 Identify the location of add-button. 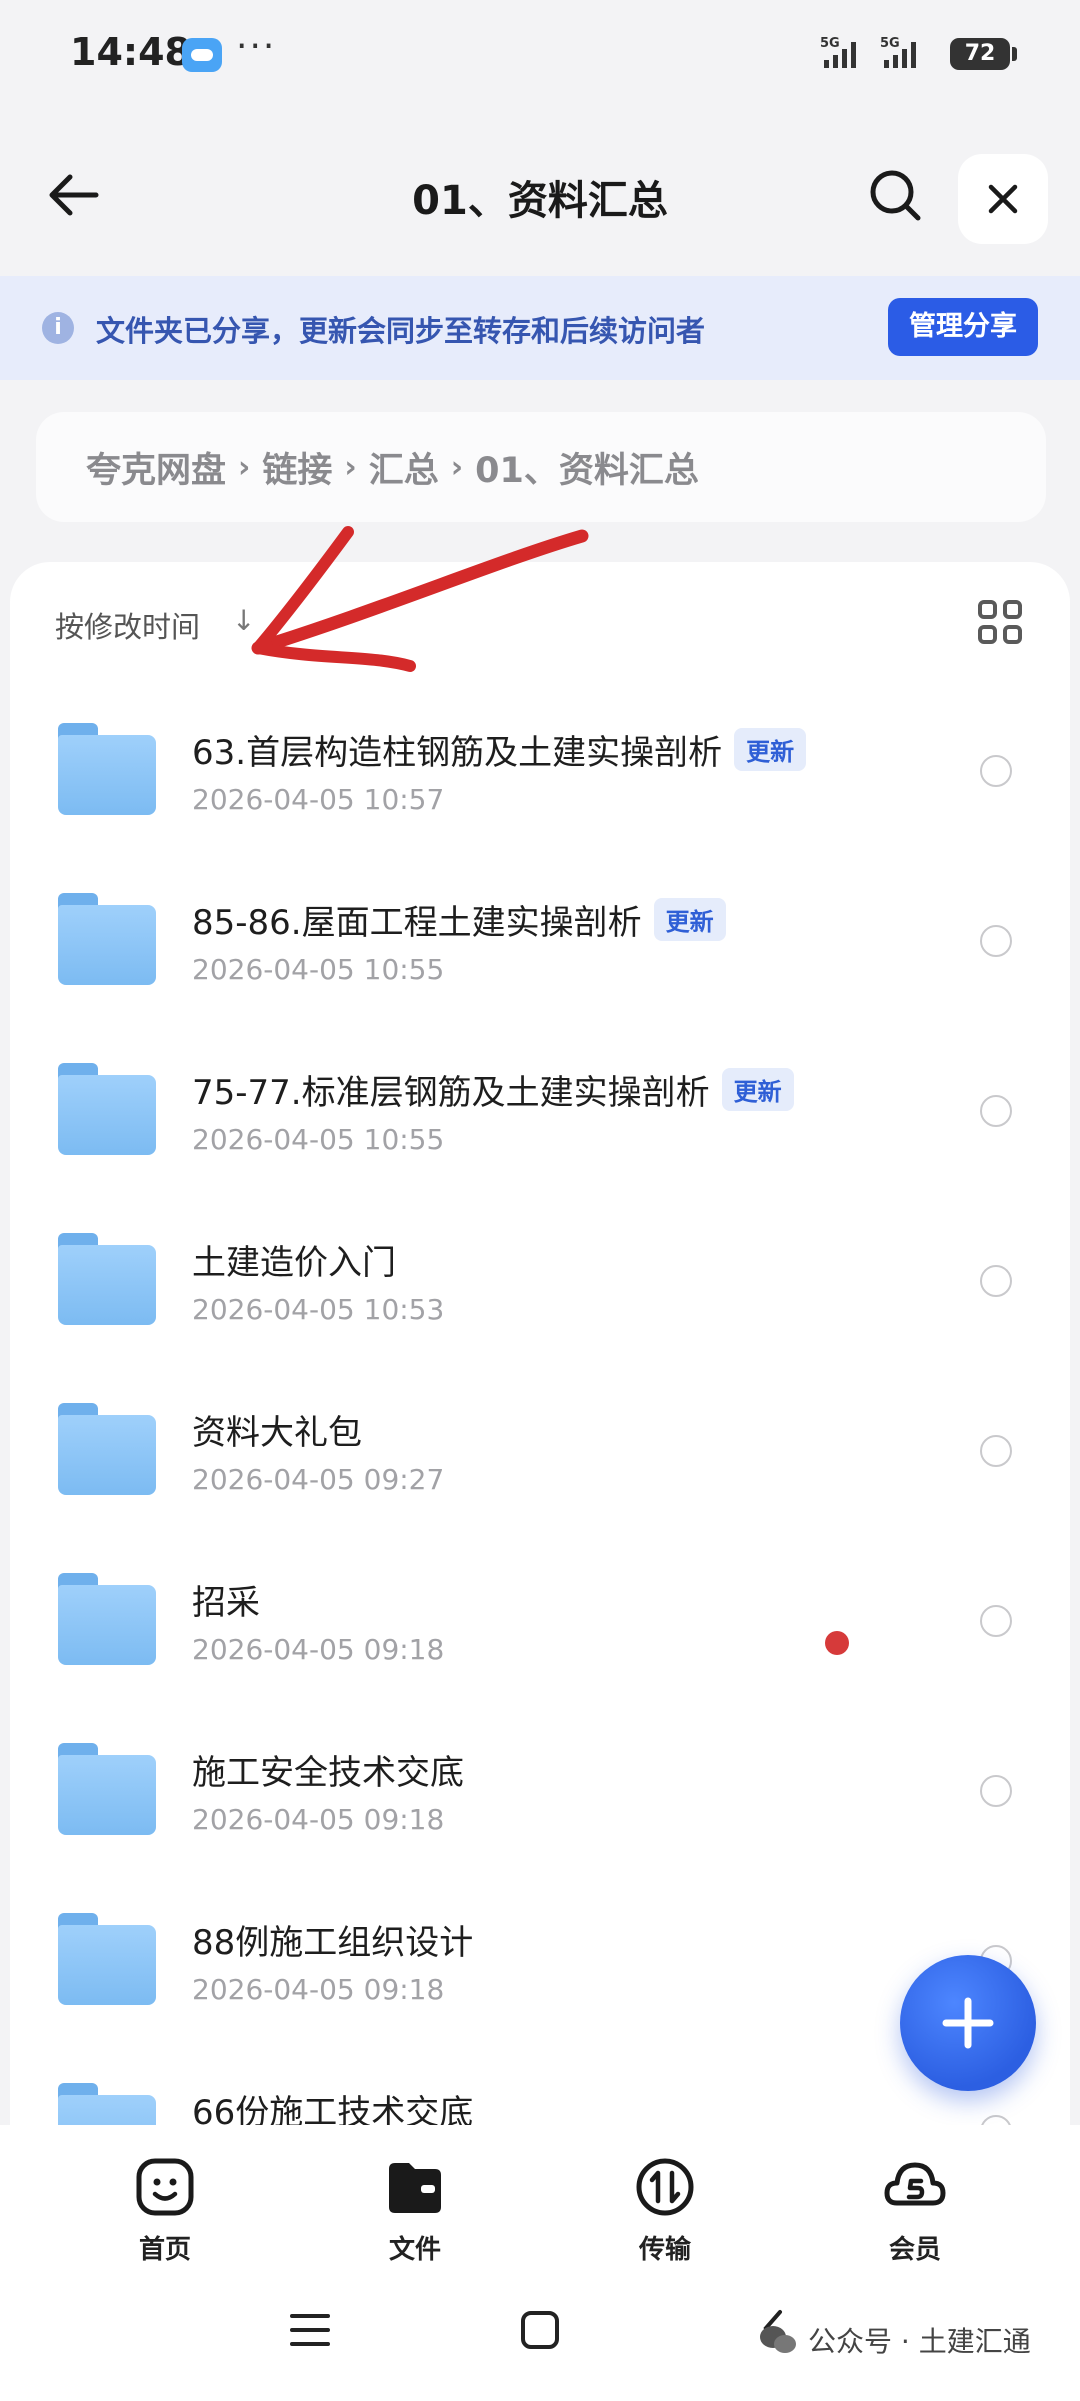
(968, 2023).